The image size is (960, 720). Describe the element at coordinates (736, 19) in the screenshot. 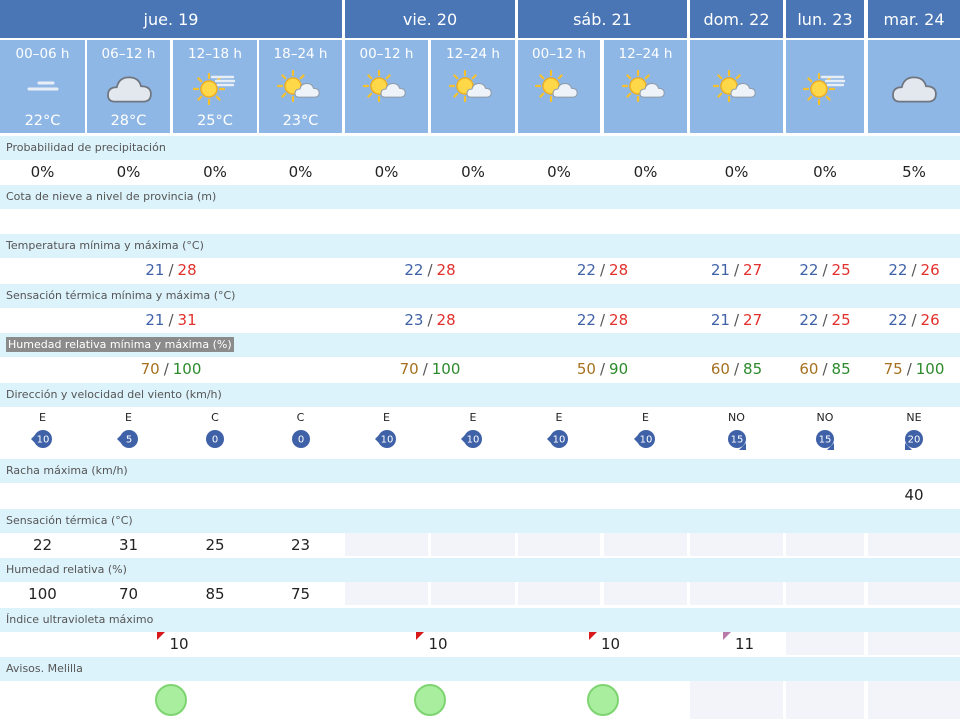

I see `day-header-3: dom. 22` at that location.